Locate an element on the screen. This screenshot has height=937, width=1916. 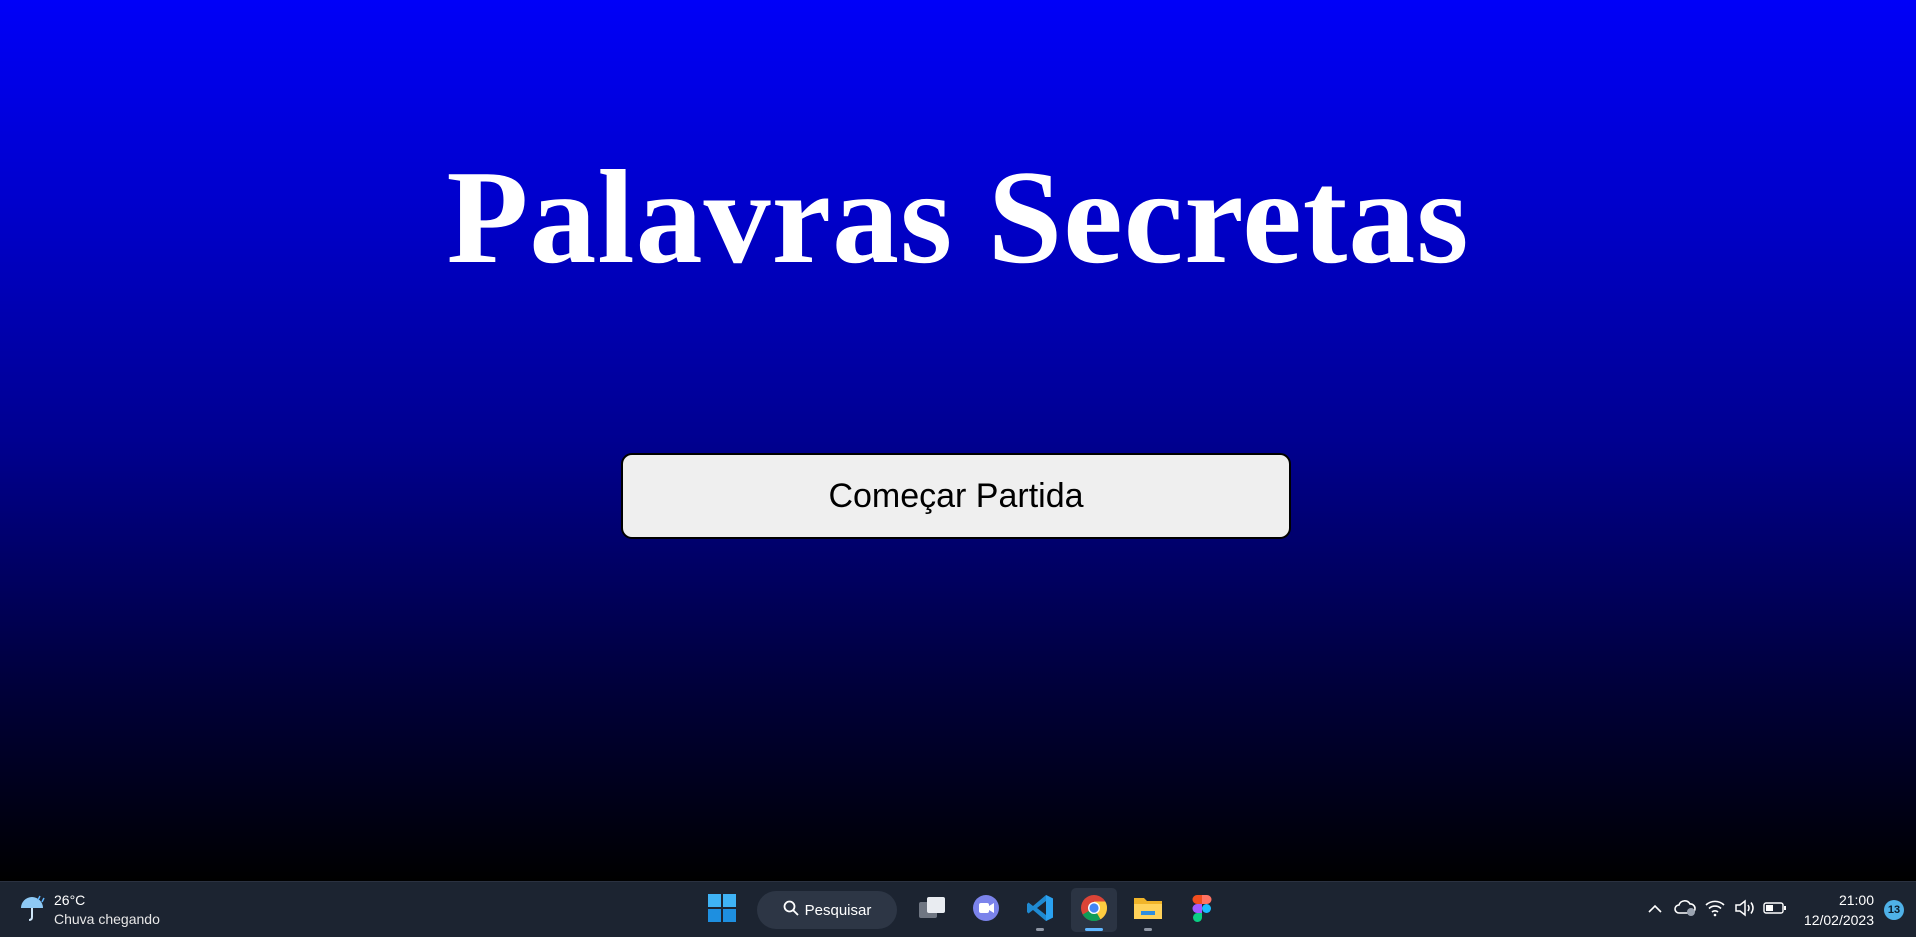
weather-widget: 26°C Chuva chegando is located at coordinates (89, 910).